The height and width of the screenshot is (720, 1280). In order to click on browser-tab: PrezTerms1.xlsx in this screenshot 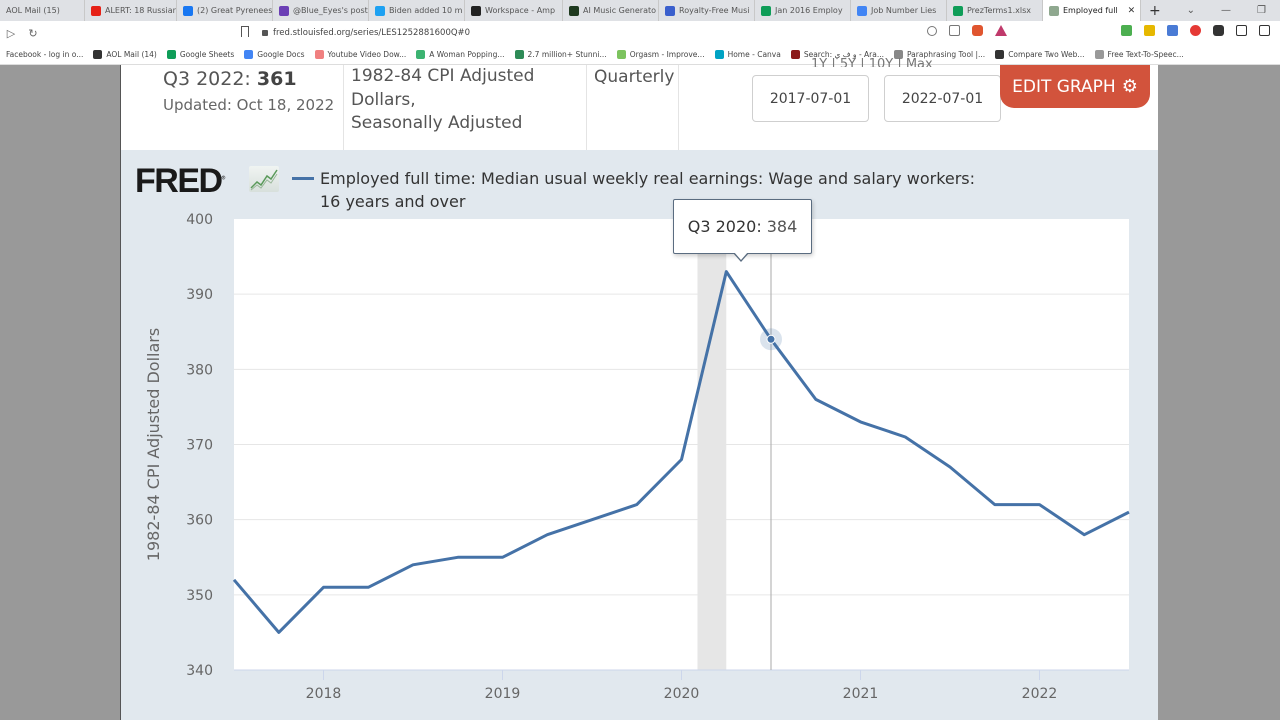, I will do `click(995, 10)`.